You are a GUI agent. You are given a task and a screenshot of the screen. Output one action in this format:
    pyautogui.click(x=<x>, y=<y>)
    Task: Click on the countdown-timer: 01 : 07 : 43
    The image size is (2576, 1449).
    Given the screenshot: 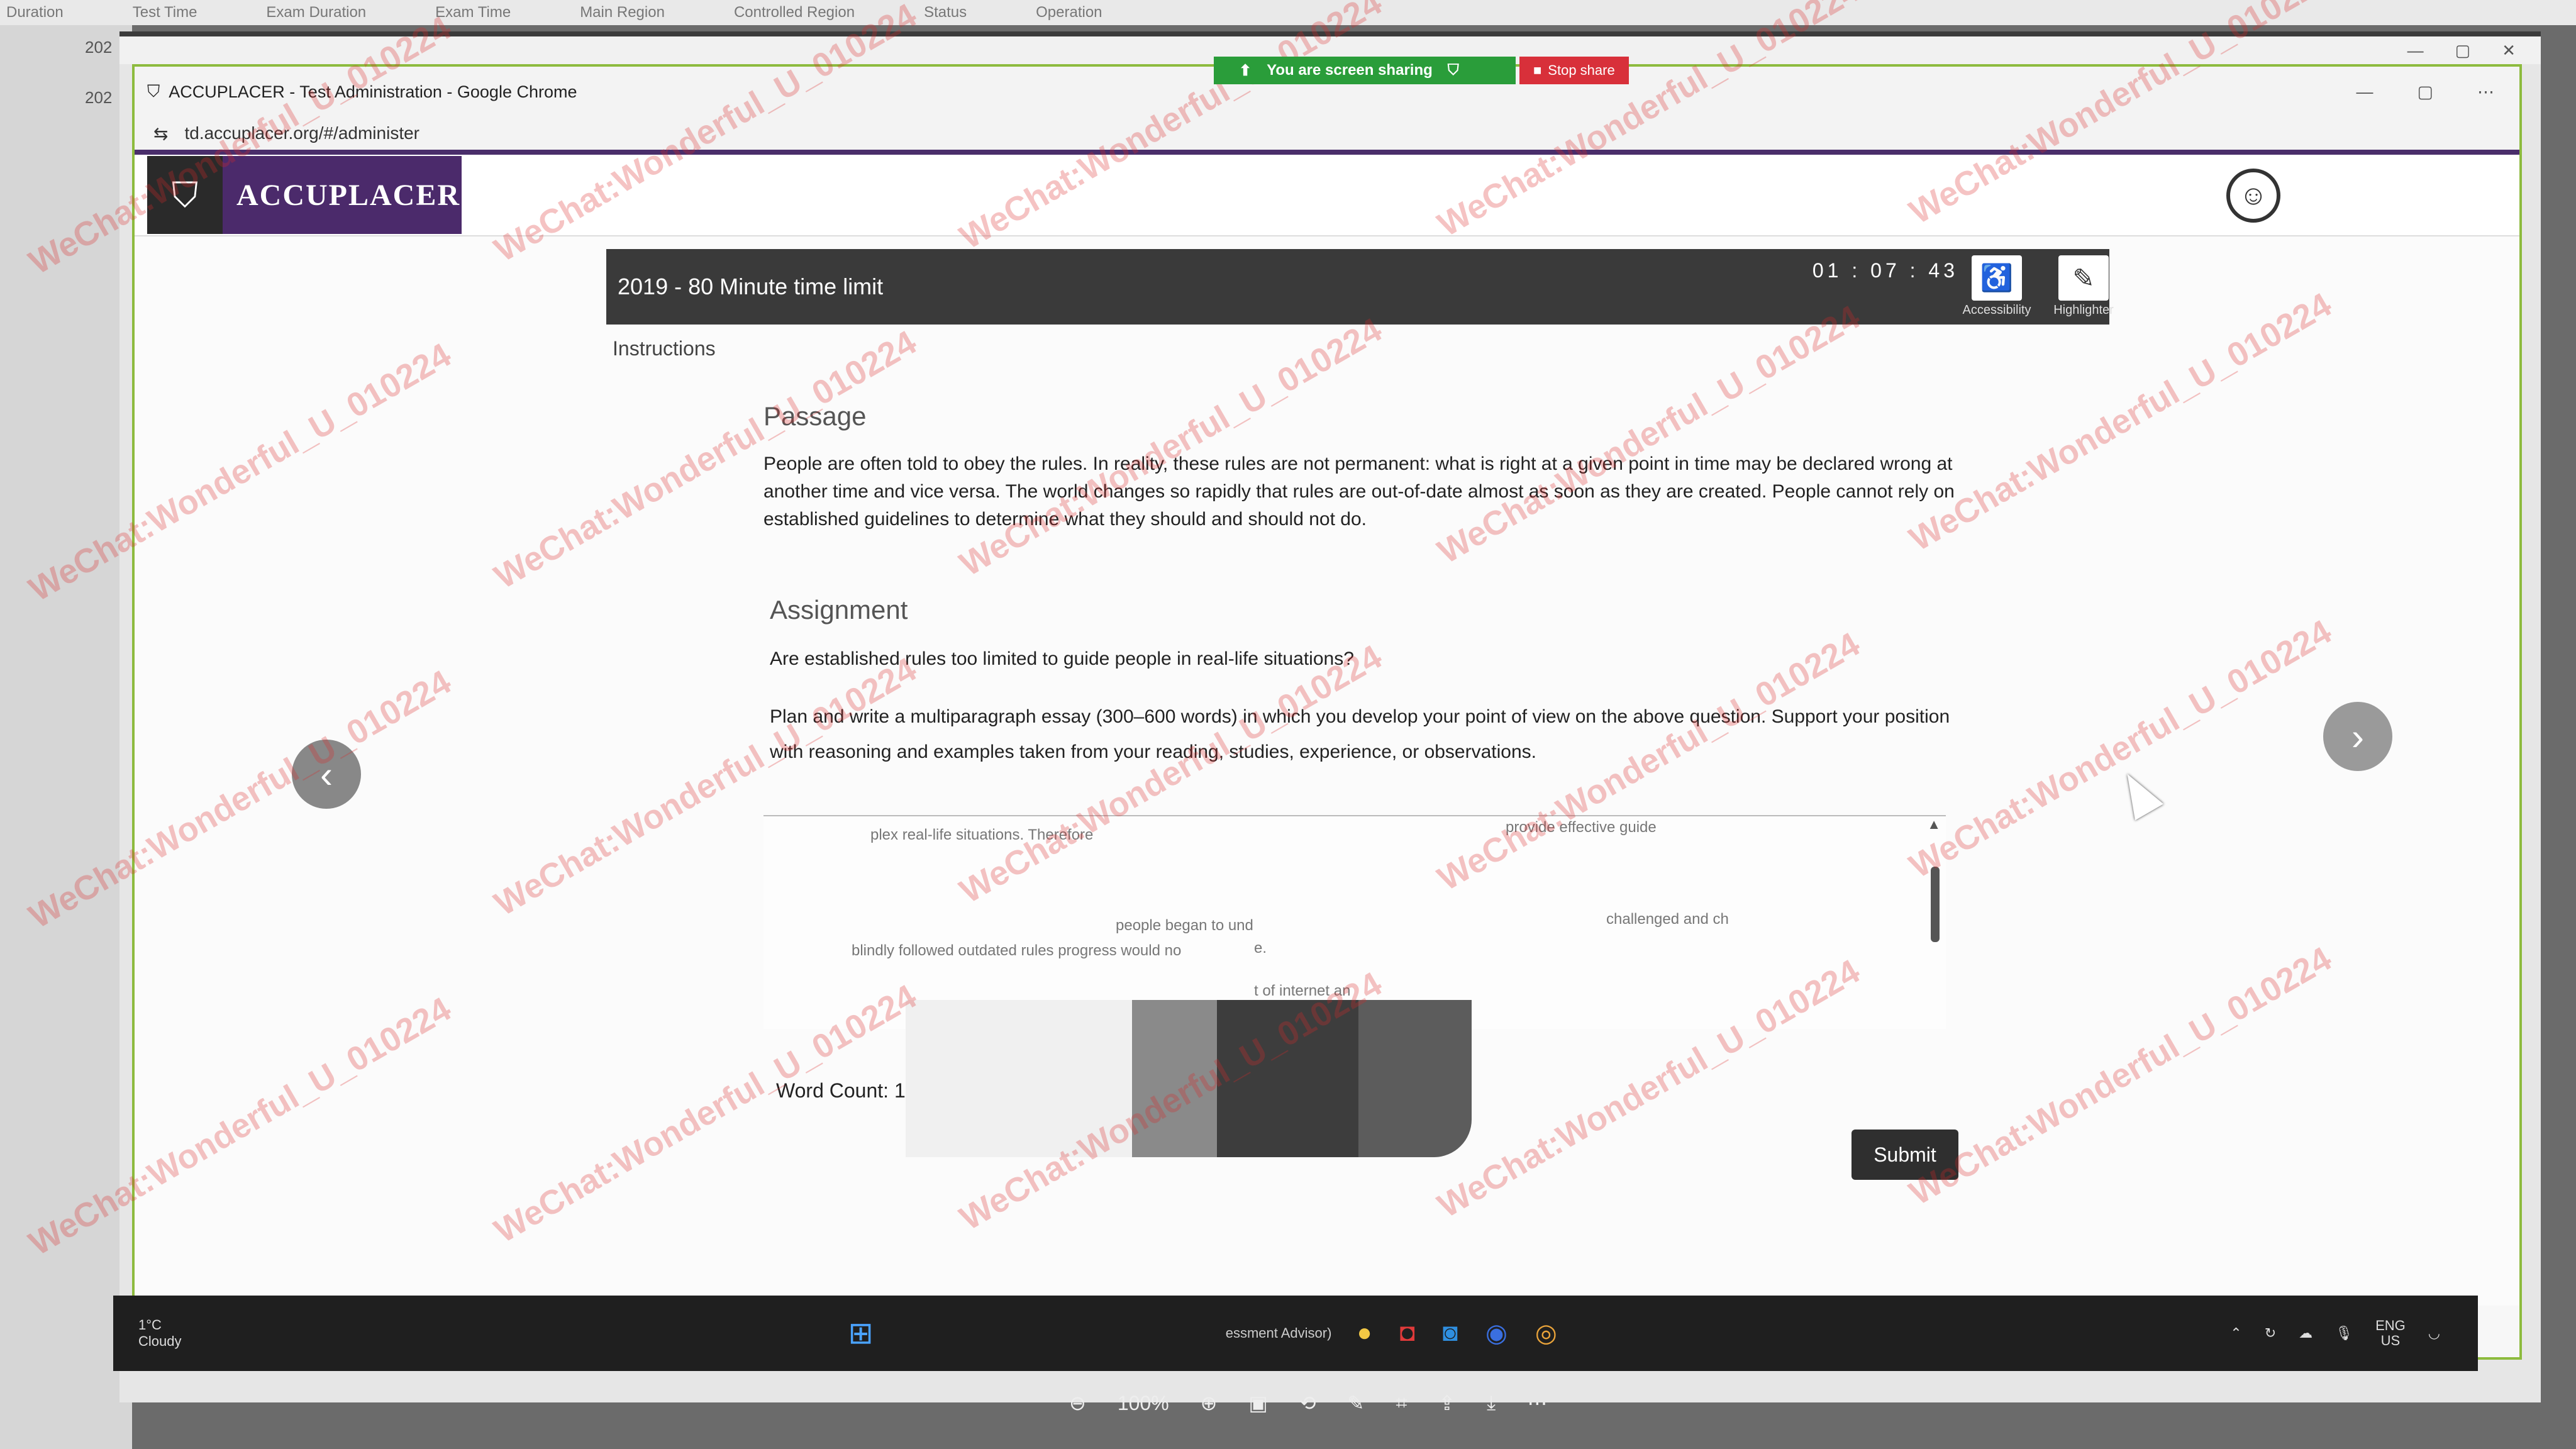 What is the action you would take?
    pyautogui.click(x=1885, y=270)
    